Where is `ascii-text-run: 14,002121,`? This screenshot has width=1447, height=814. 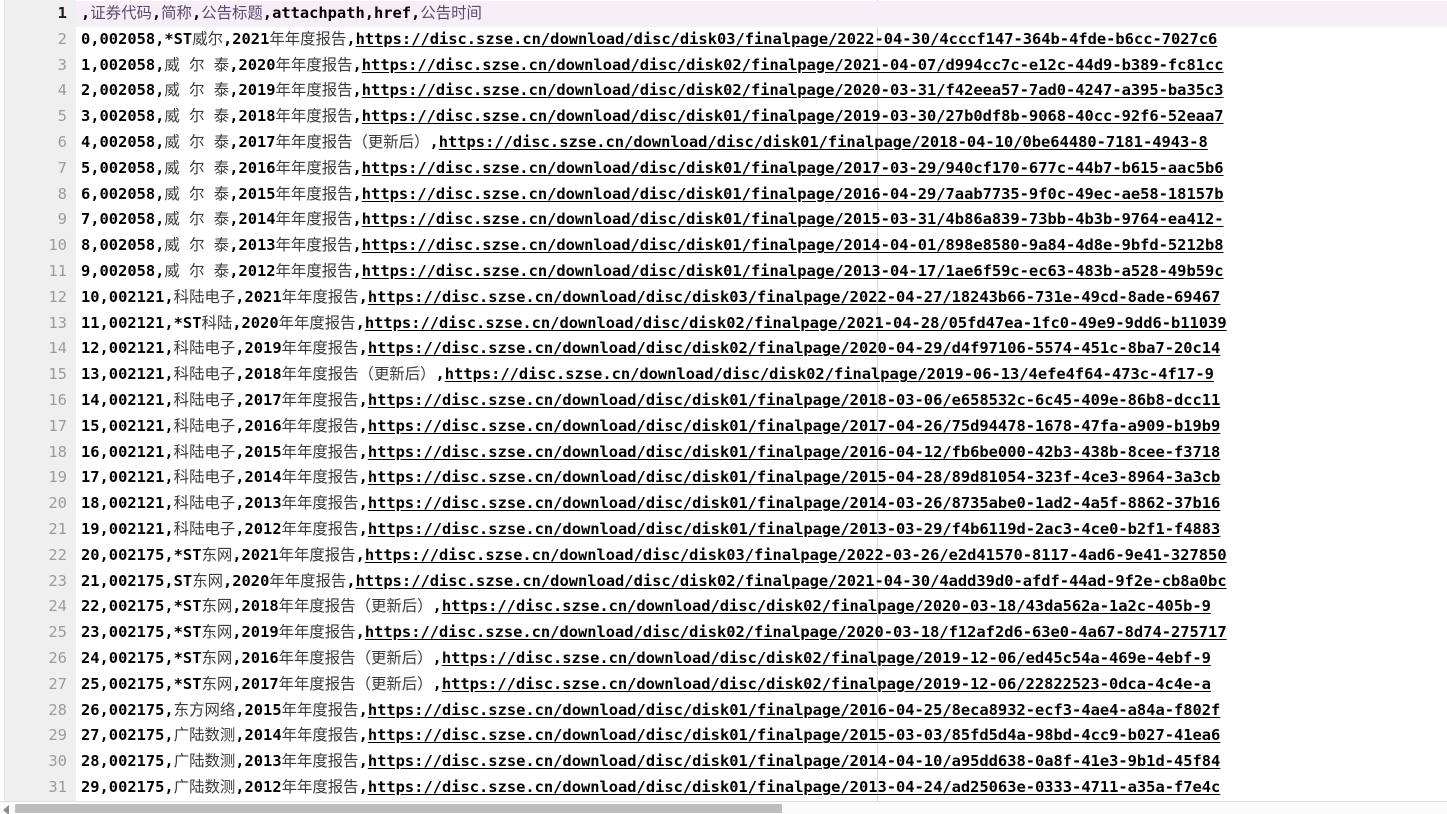 ascii-text-run: 14,002121, is located at coordinates (127, 400).